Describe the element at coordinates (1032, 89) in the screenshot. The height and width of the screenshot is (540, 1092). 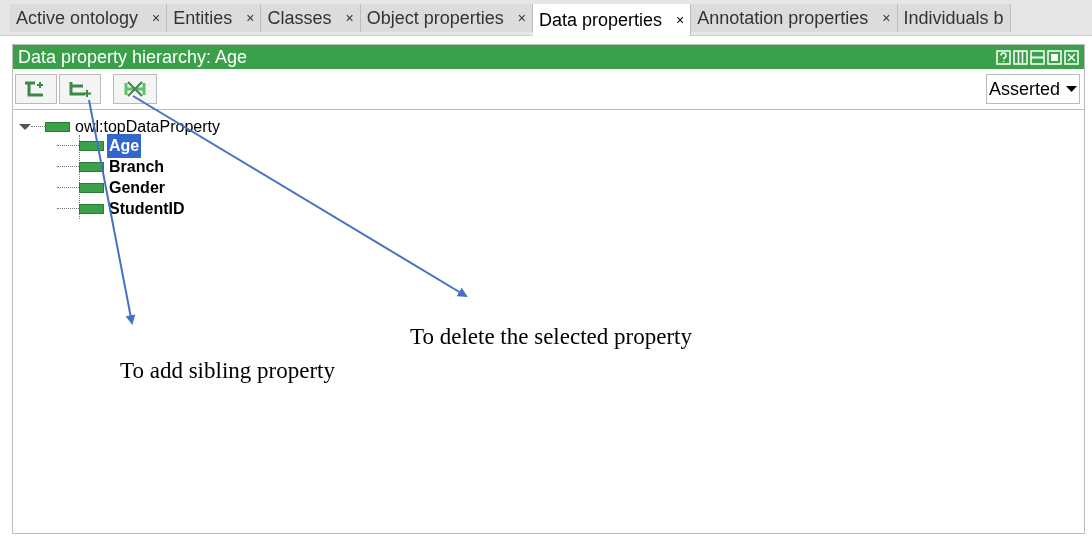
I see `view-dropdown: Asserted` at that location.